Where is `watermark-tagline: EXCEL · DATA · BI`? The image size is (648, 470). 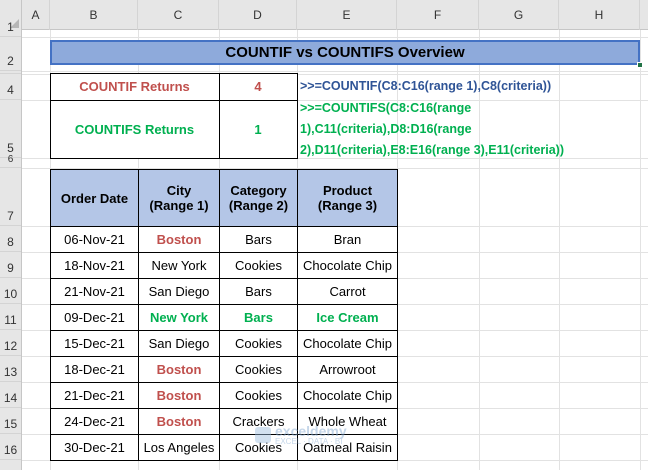 watermark-tagline: EXCEL · DATA · BI is located at coordinates (309, 441).